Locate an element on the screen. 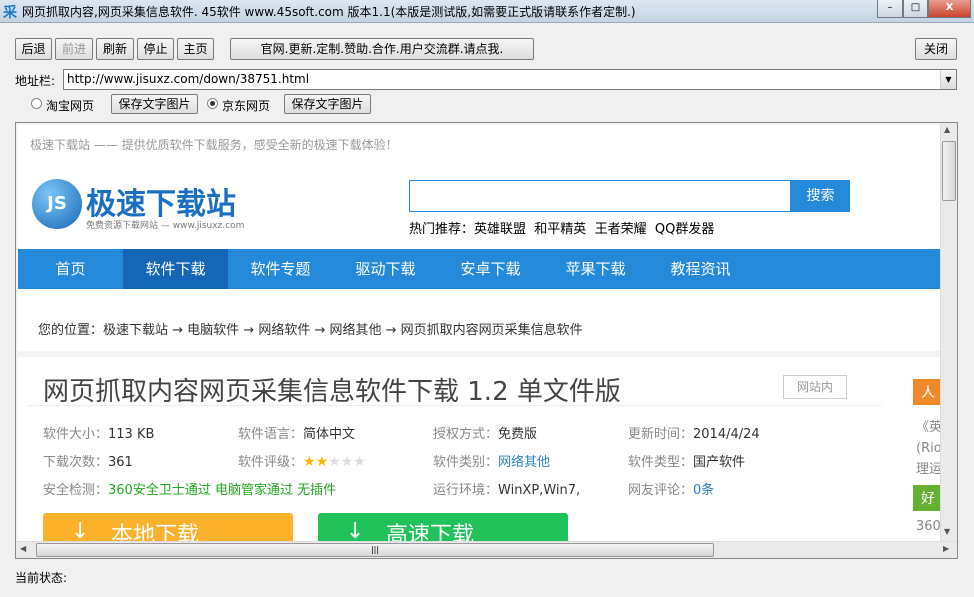 This screenshot has height=597, width=974. info-label: 软件大小： is located at coordinates (76, 434).